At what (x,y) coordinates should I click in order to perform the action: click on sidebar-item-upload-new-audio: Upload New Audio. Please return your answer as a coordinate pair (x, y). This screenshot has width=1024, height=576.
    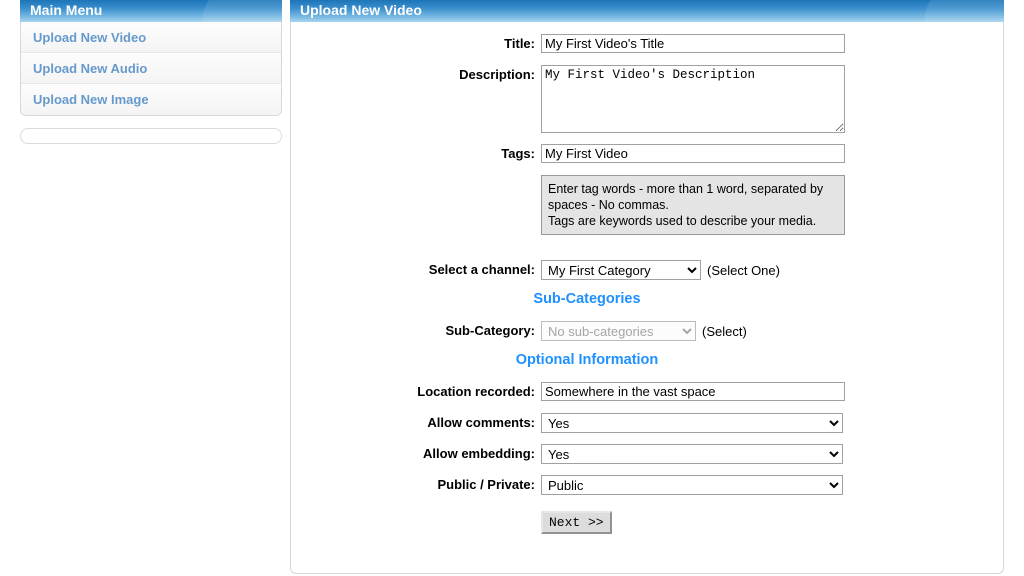
    Looking at the image, I should click on (151, 68).